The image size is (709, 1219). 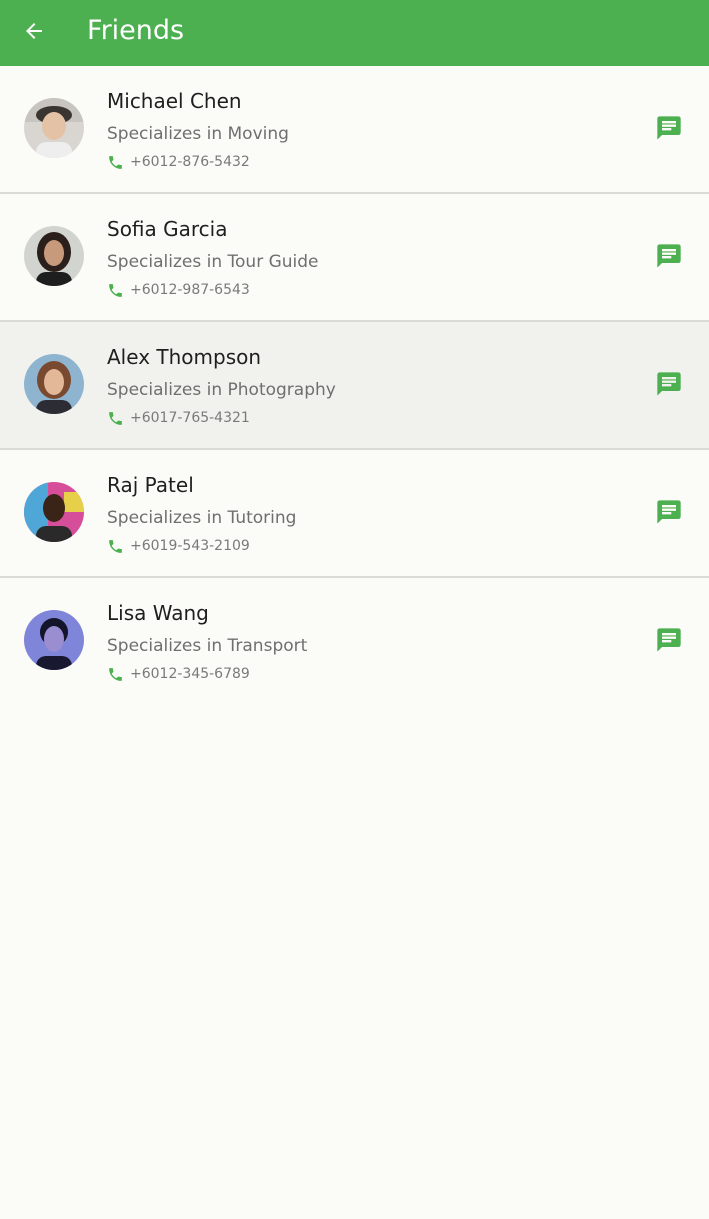 What do you see at coordinates (190, 674) in the screenshot?
I see `friend-phone: +6012-345-6789` at bounding box center [190, 674].